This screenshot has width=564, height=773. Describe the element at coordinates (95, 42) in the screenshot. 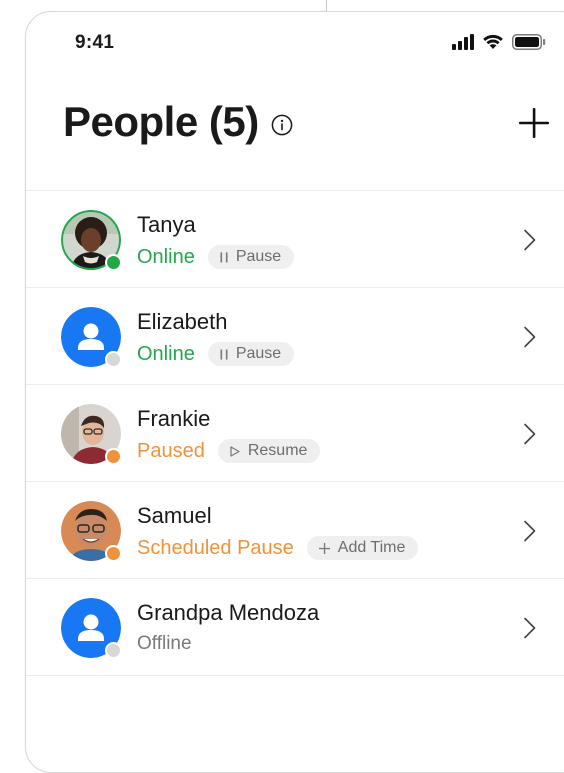

I see `status-time: 9:41` at that location.